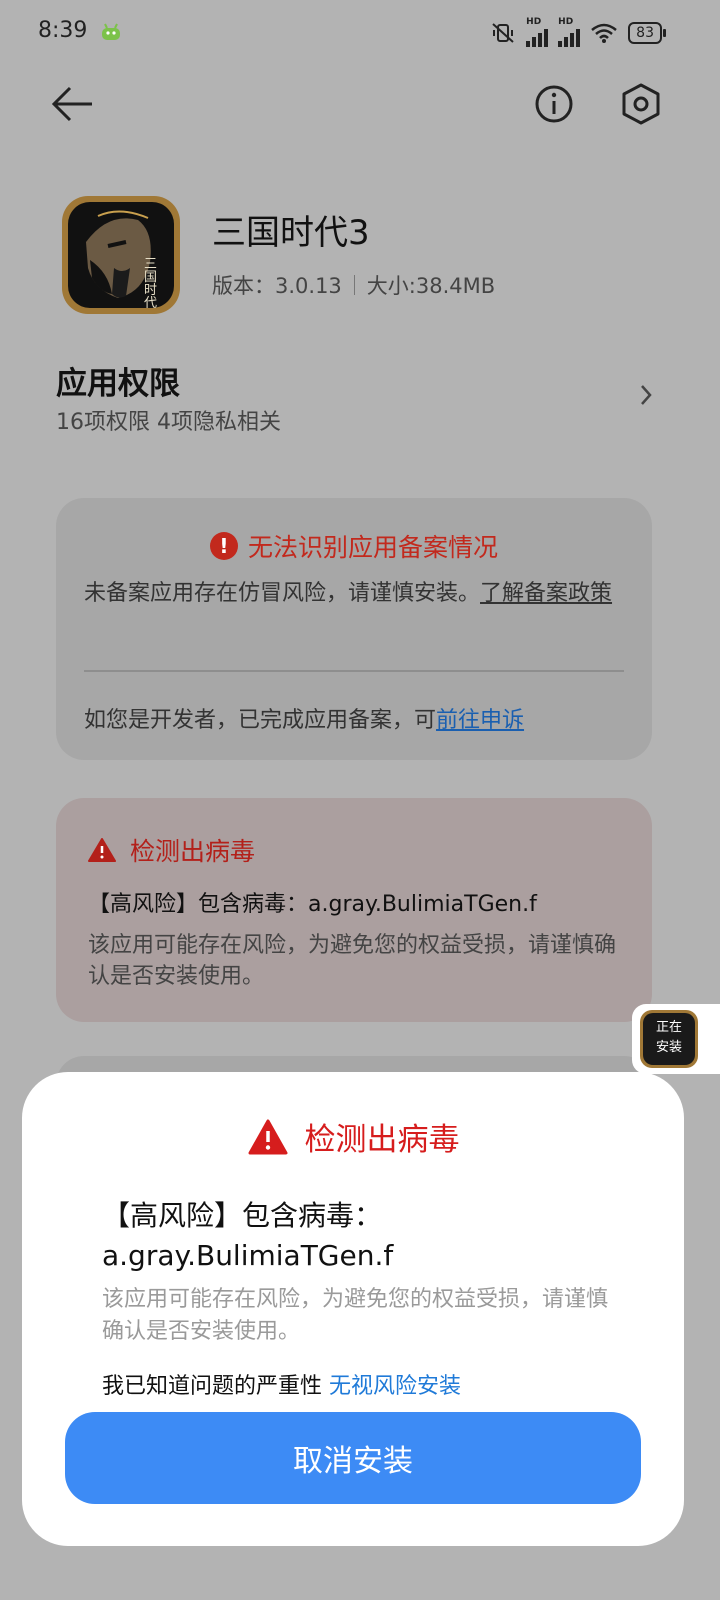 This screenshot has height=1600, width=720. What do you see at coordinates (312, 904) in the screenshot?
I see `virus-risk-text: 【高风险】包含病毒：a.gray.BulimiaTGen.f` at bounding box center [312, 904].